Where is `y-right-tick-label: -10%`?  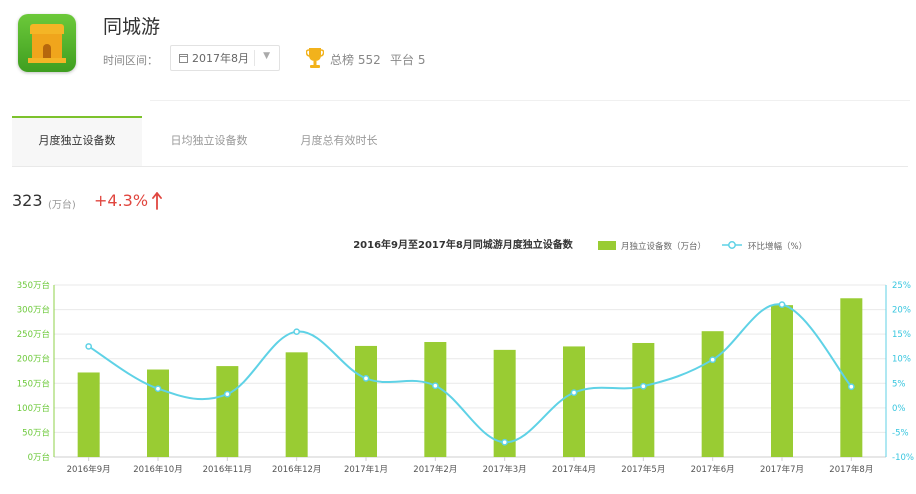 y-right-tick-label: -10% is located at coordinates (903, 458).